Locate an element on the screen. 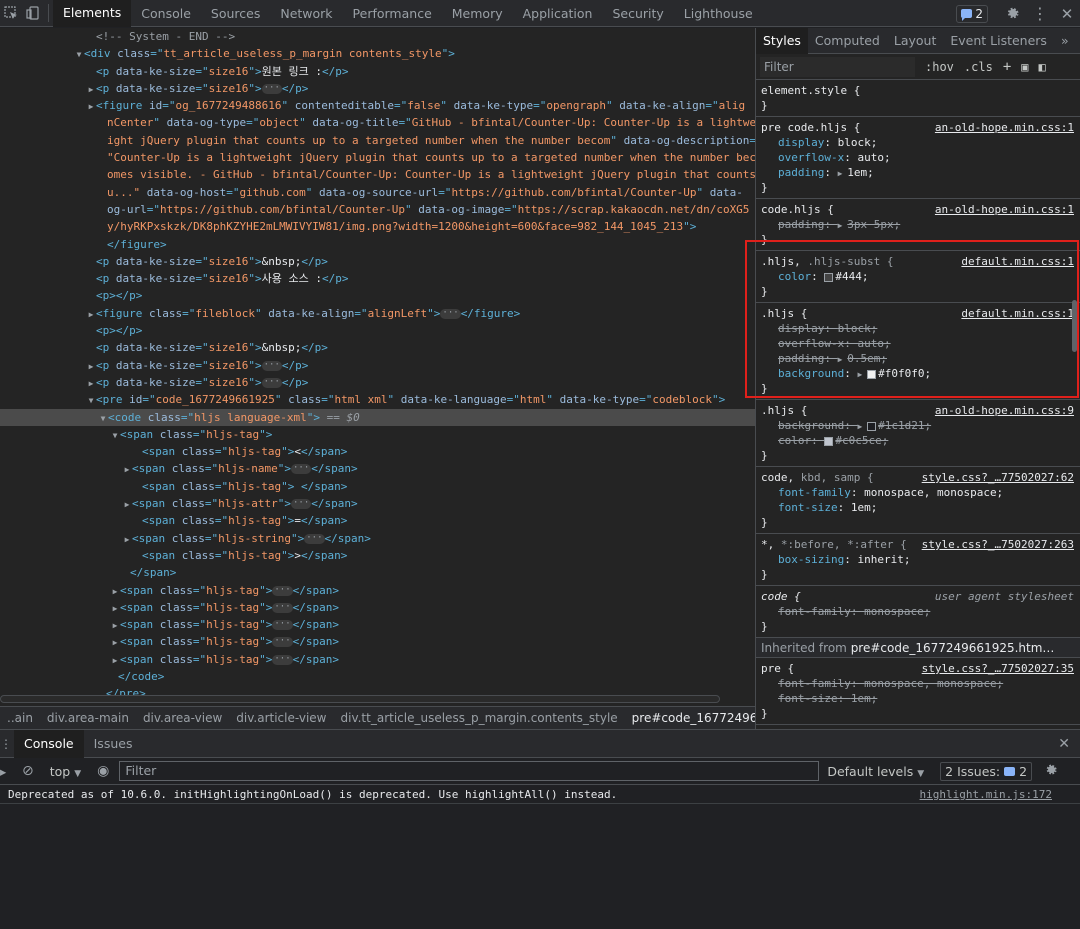 The width and height of the screenshot is (1080, 929). device-toolbar-icon is located at coordinates (33, 13).